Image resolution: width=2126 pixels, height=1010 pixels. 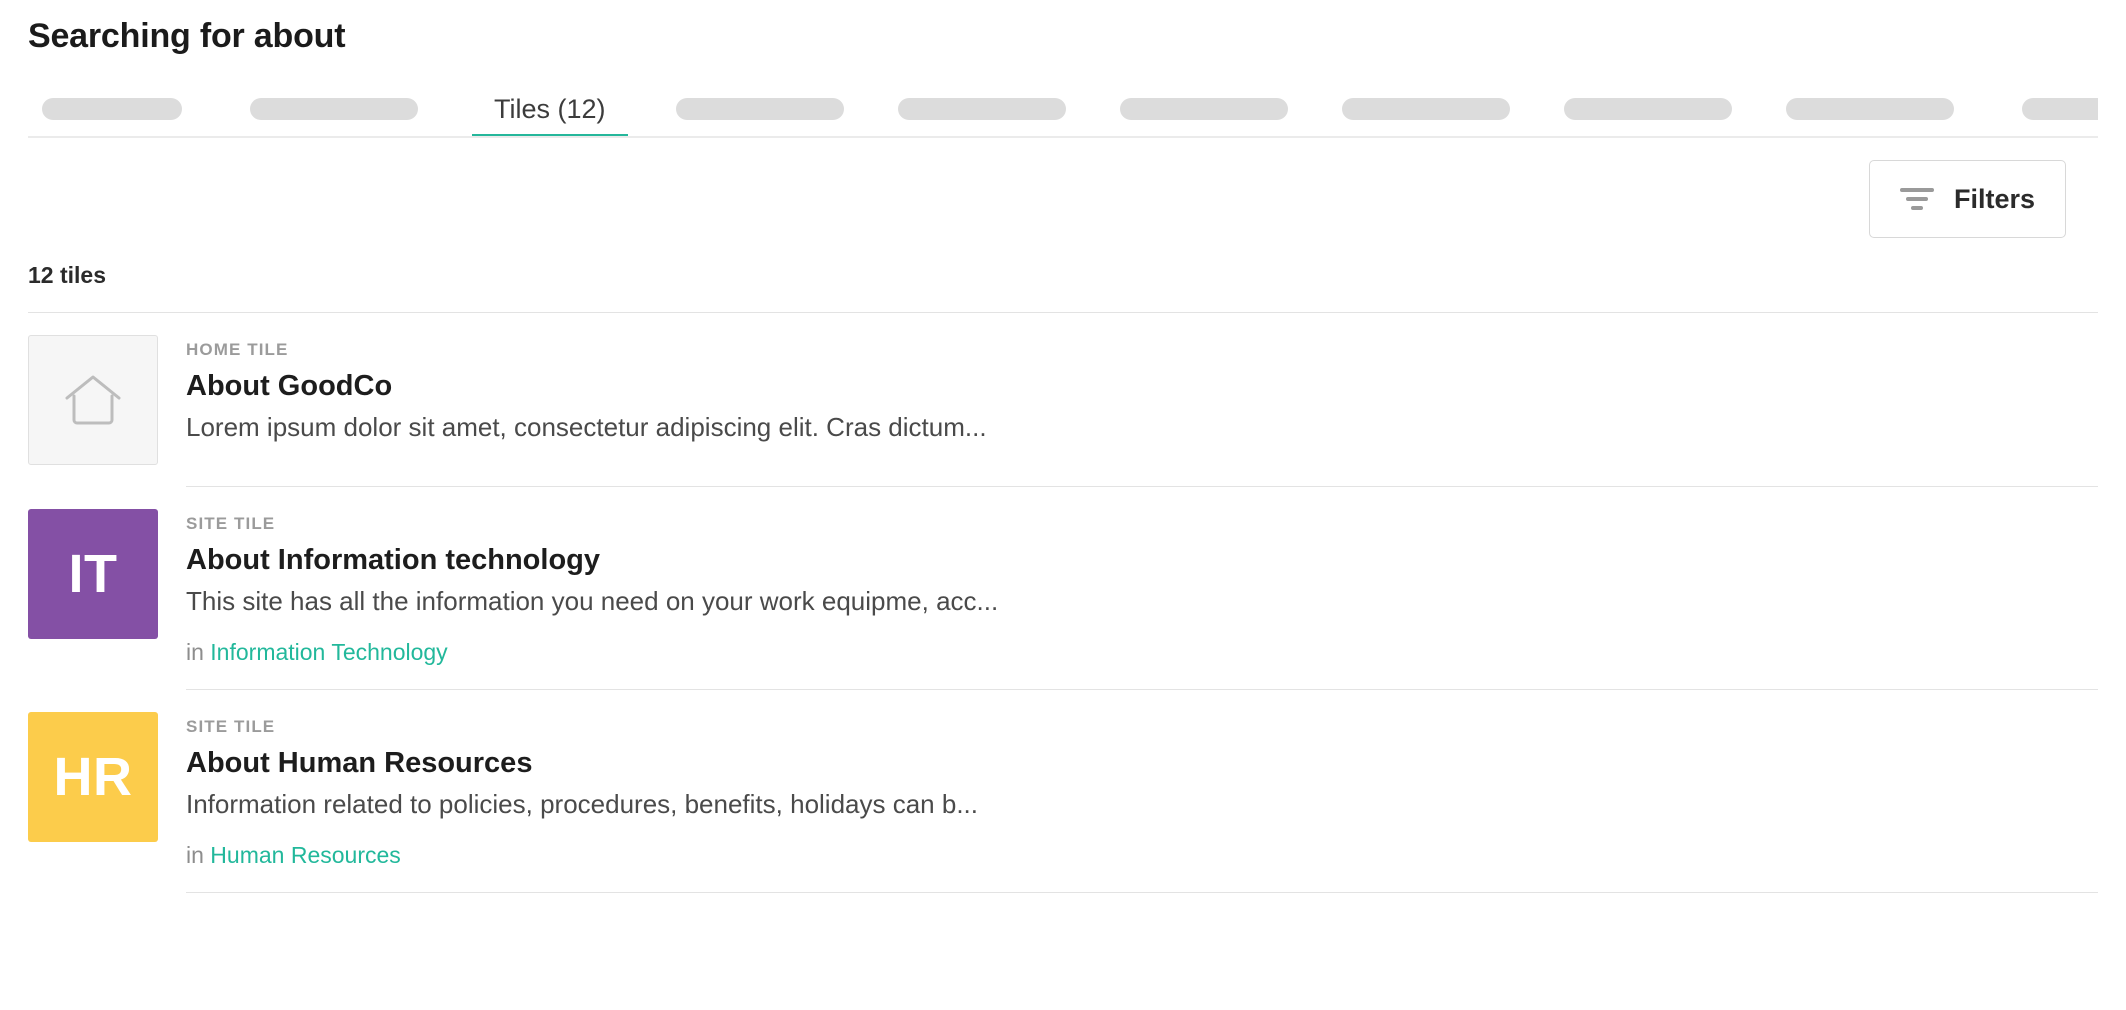 I want to click on tab-bar: Tiles (12), so click(x=1063, y=110).